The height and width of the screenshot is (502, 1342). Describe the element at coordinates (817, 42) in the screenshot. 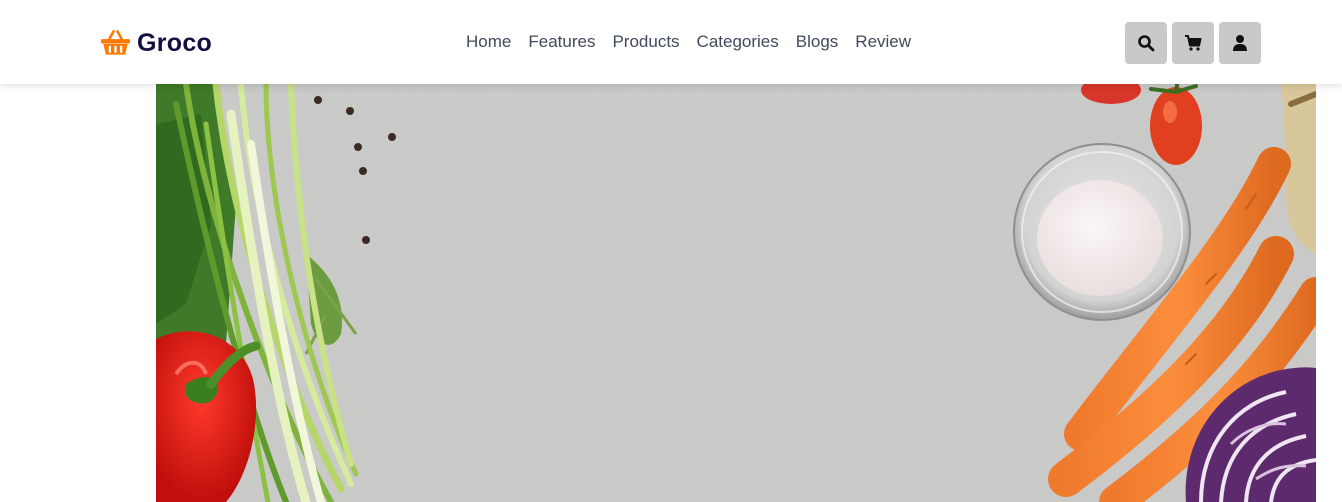

I see `nav-blogs: Blogs` at that location.